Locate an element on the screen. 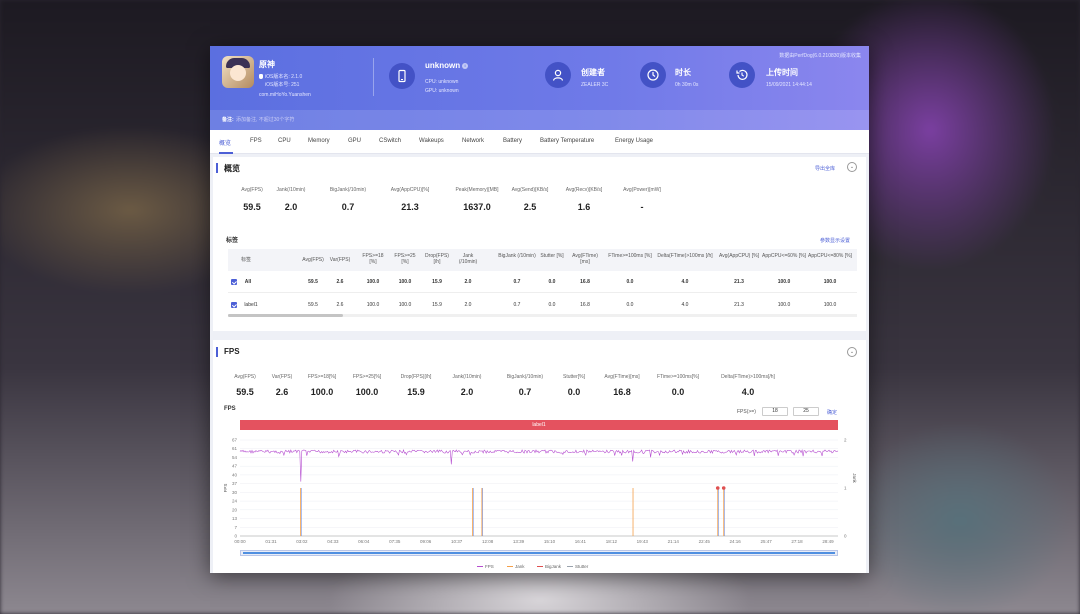 Image resolution: width=1080 pixels, height=614 pixels. y-axis-label: FPS is located at coordinates (225, 488).